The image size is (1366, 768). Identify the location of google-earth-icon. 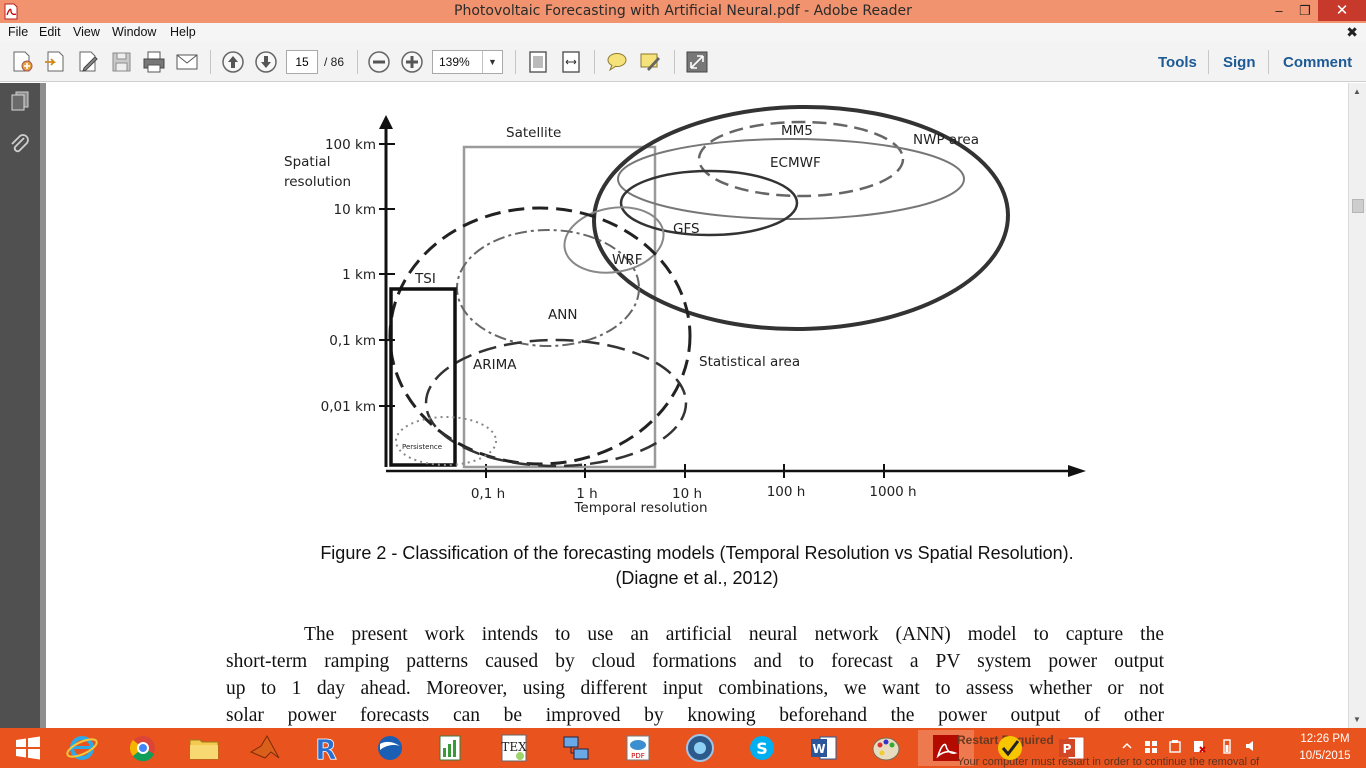
(390, 748).